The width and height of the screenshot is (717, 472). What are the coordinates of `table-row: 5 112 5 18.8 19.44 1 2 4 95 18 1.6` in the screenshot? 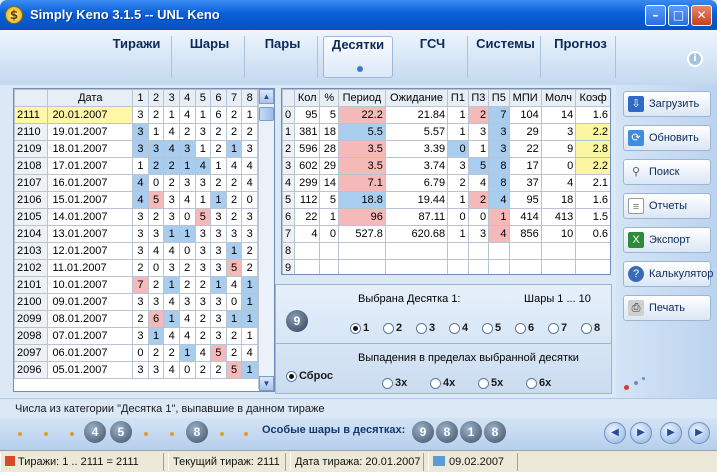 It's located at (446, 200).